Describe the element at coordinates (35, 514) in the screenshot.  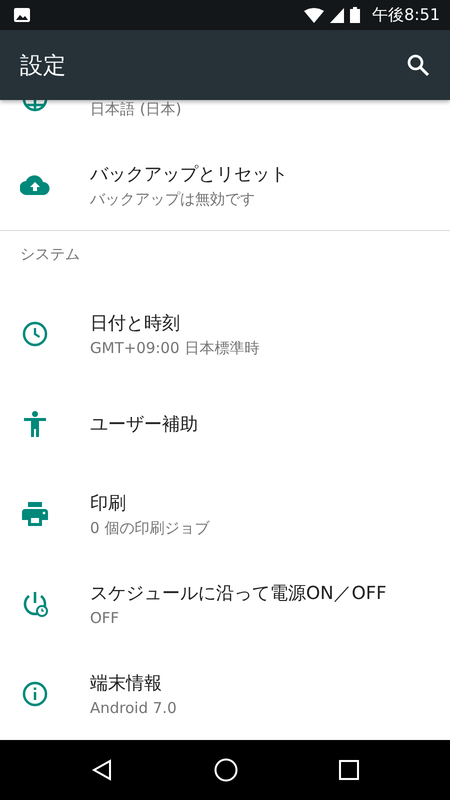
I see `printer-icon` at that location.